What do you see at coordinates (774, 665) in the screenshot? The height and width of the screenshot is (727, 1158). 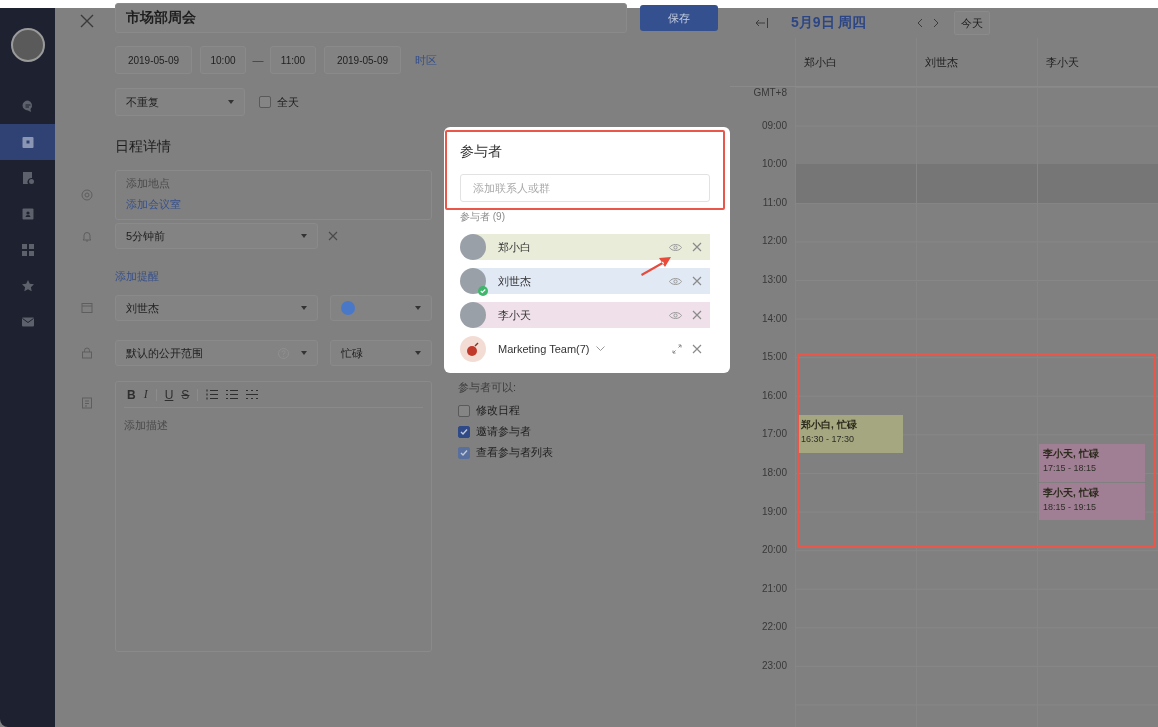 I see `hour-label: 23:00` at bounding box center [774, 665].